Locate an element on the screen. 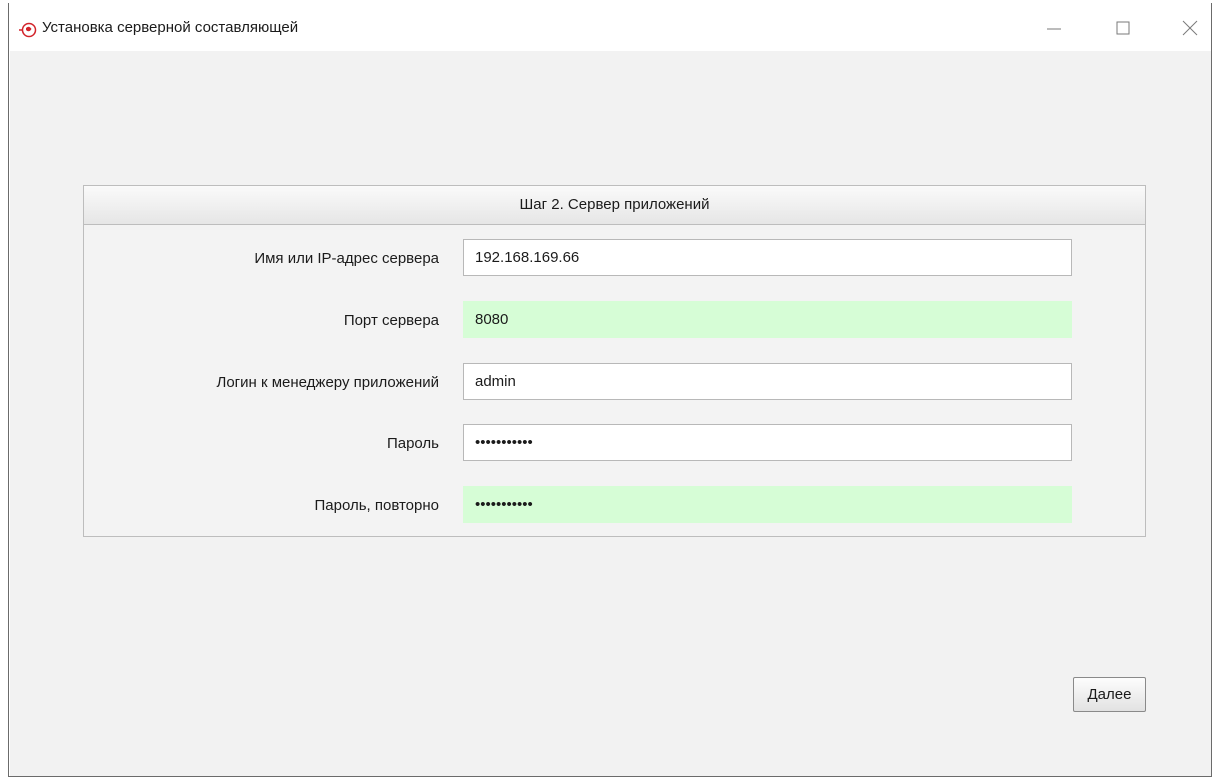  field-row-manager-login: Логин к менеджеру приложений is located at coordinates (614, 382).